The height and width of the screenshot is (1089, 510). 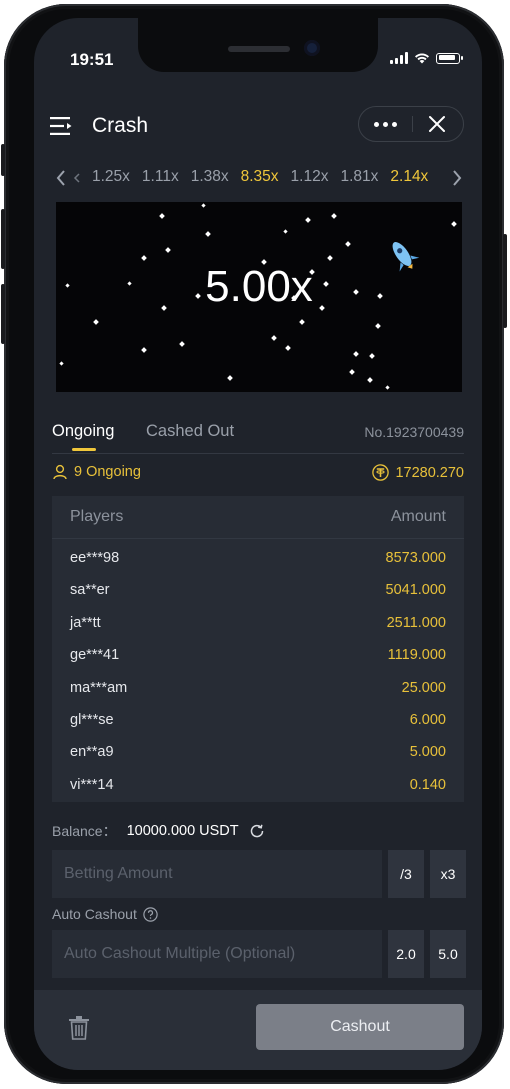 I want to click on player-amount: 5.000, so click(x=427, y=752).